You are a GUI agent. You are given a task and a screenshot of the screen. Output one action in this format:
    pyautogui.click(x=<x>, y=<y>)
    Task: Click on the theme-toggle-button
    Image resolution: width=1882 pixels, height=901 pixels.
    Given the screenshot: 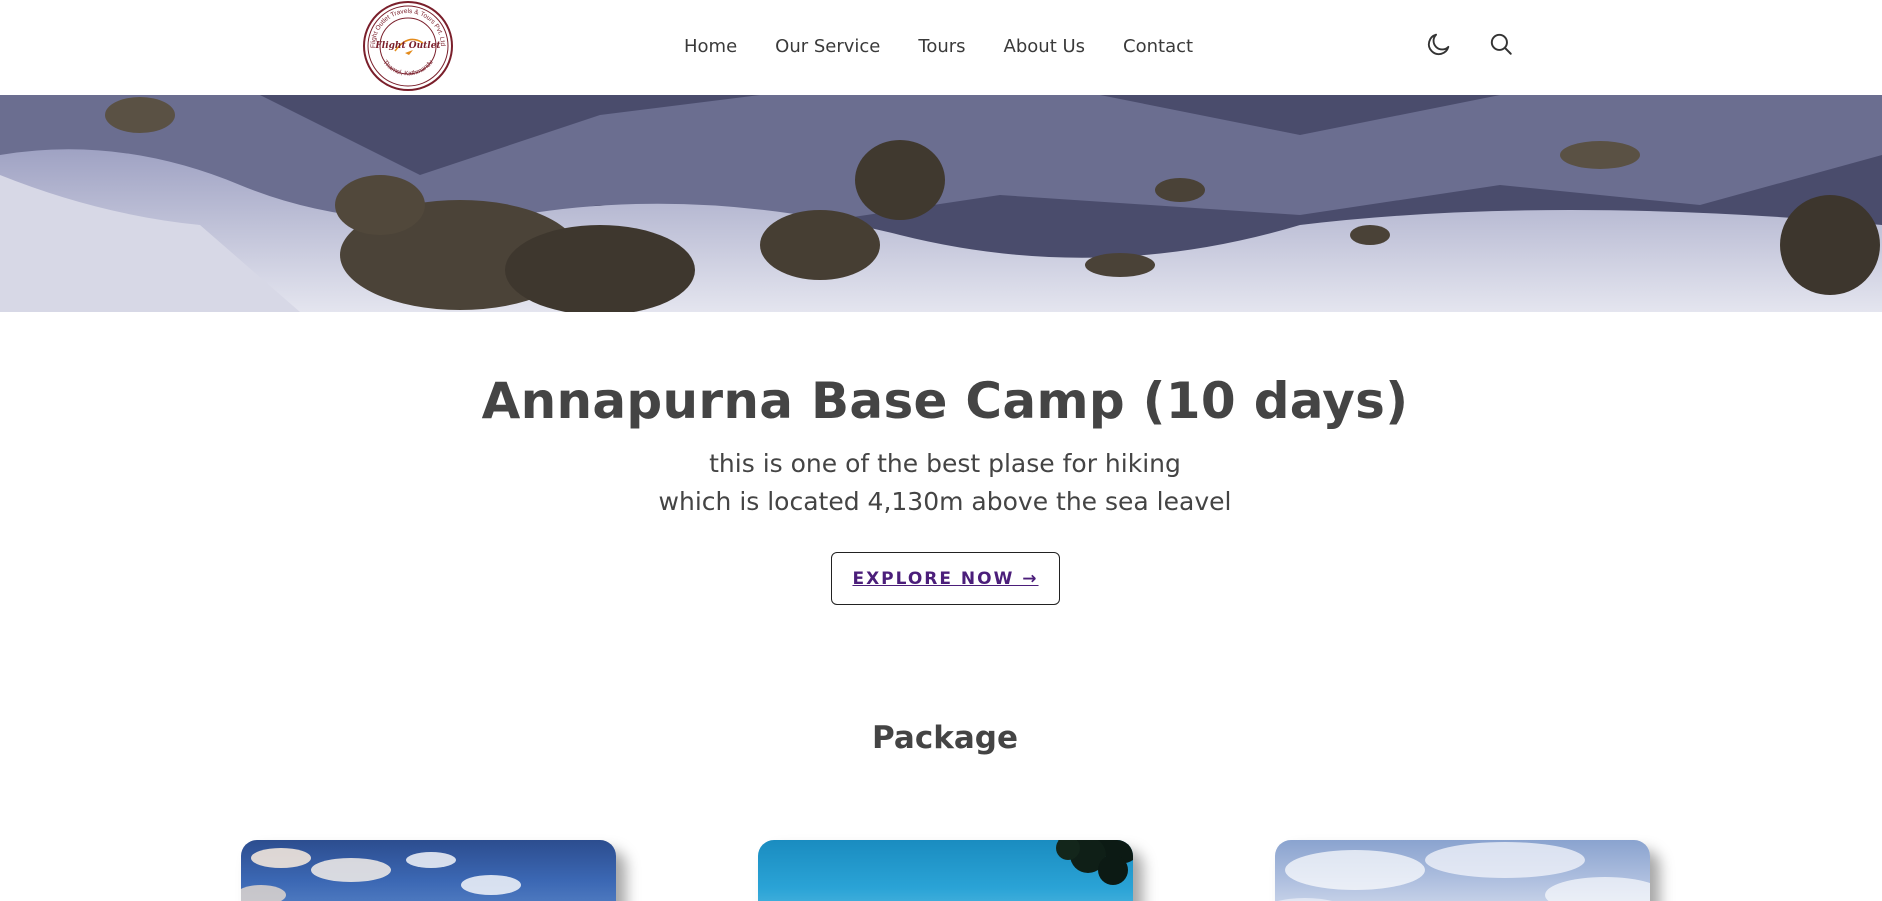 What is the action you would take?
    pyautogui.click(x=1439, y=44)
    